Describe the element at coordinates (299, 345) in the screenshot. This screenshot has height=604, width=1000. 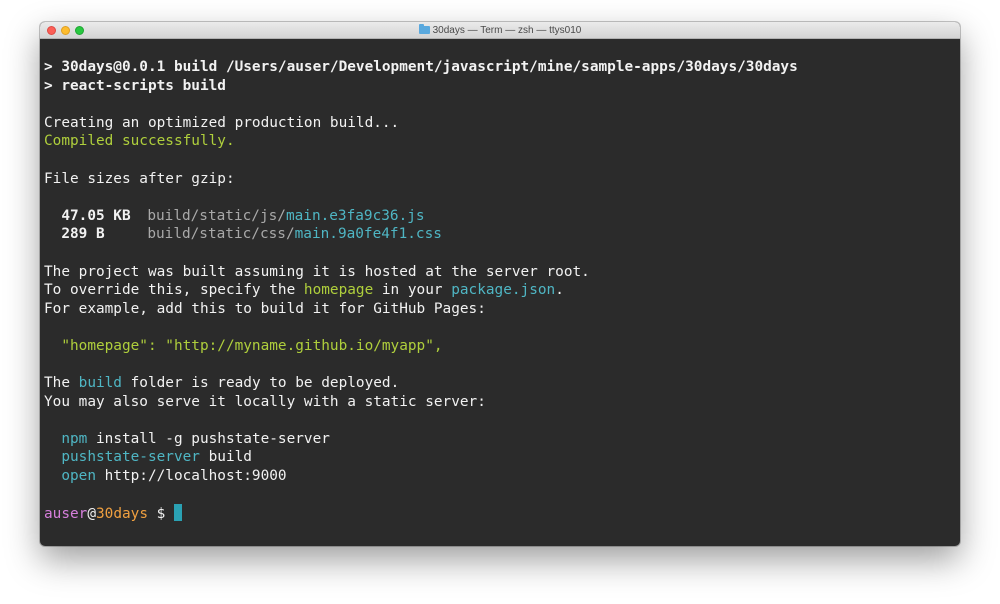
I see `json-value: "http://myname.github.io/myapp"` at that location.